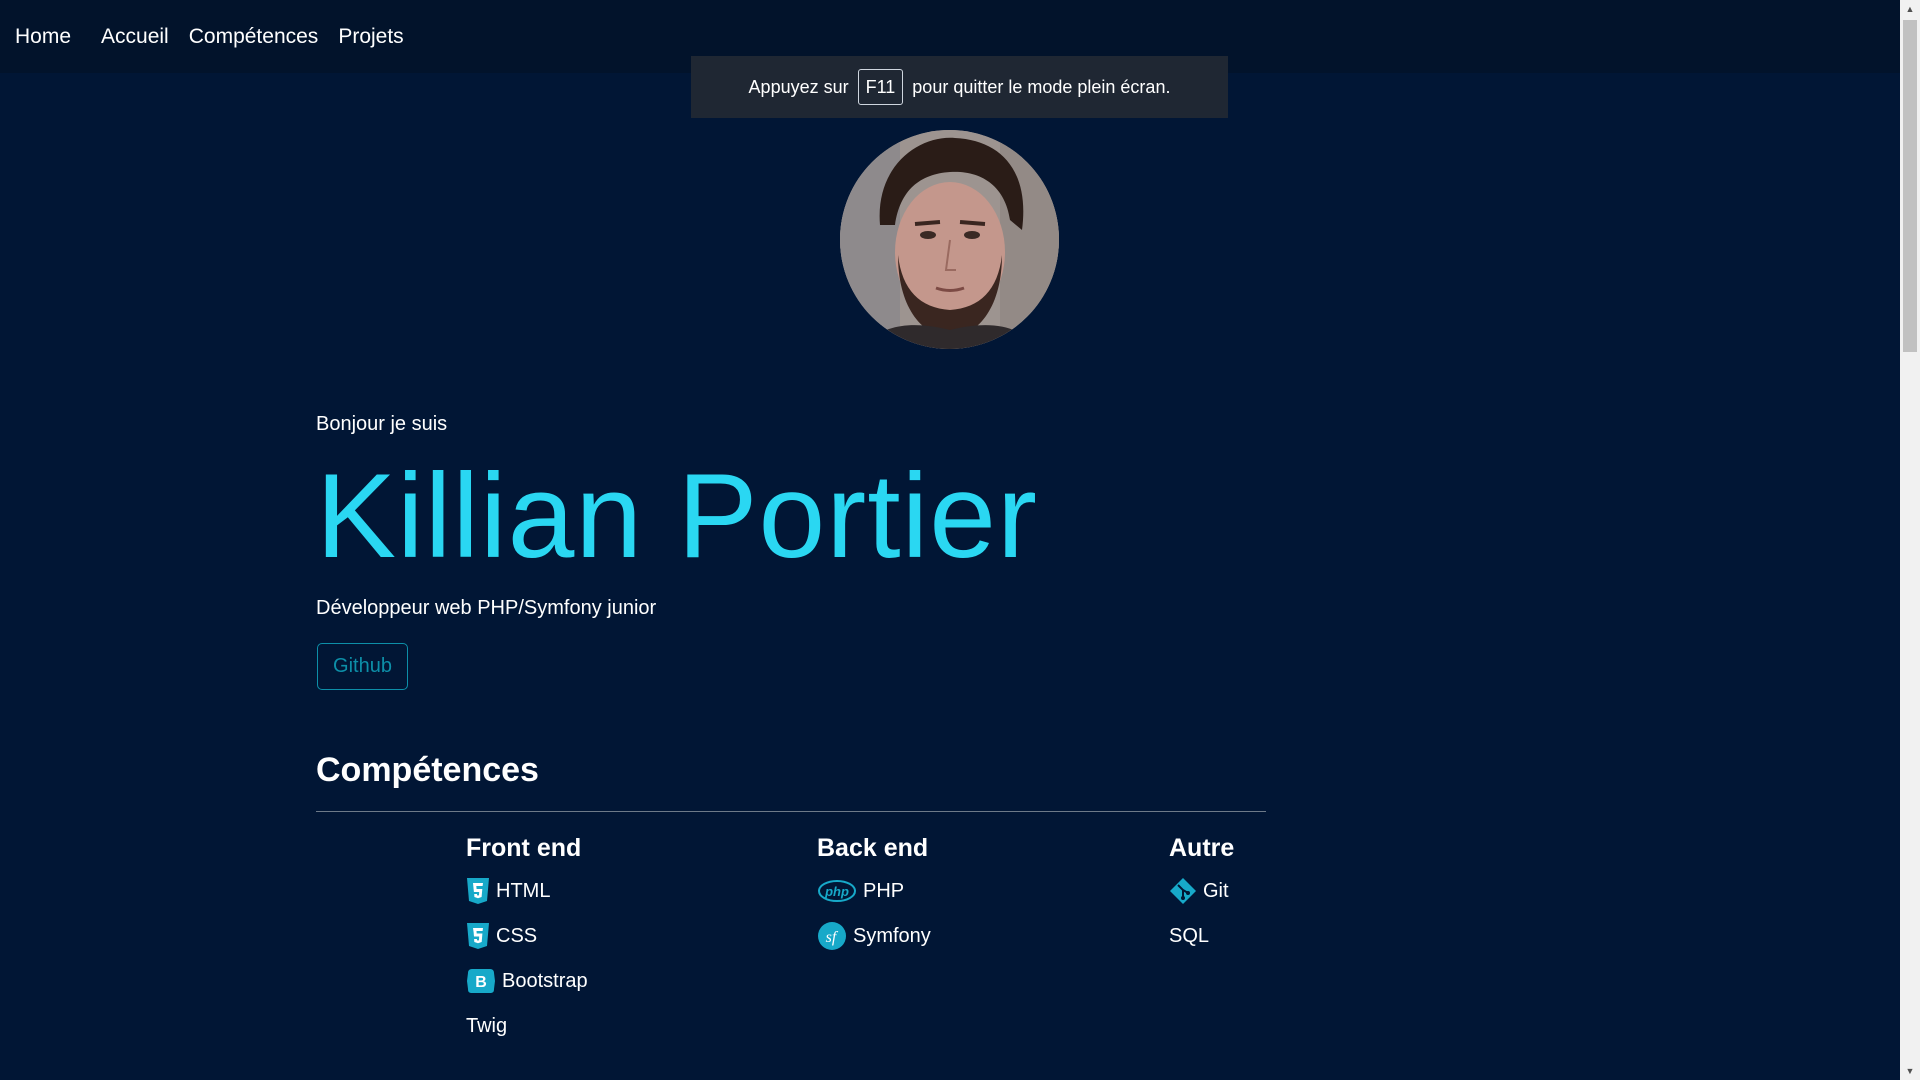 The image size is (1920, 1080). What do you see at coordinates (254, 37) in the screenshot?
I see `nav-competences-link: Compétences` at bounding box center [254, 37].